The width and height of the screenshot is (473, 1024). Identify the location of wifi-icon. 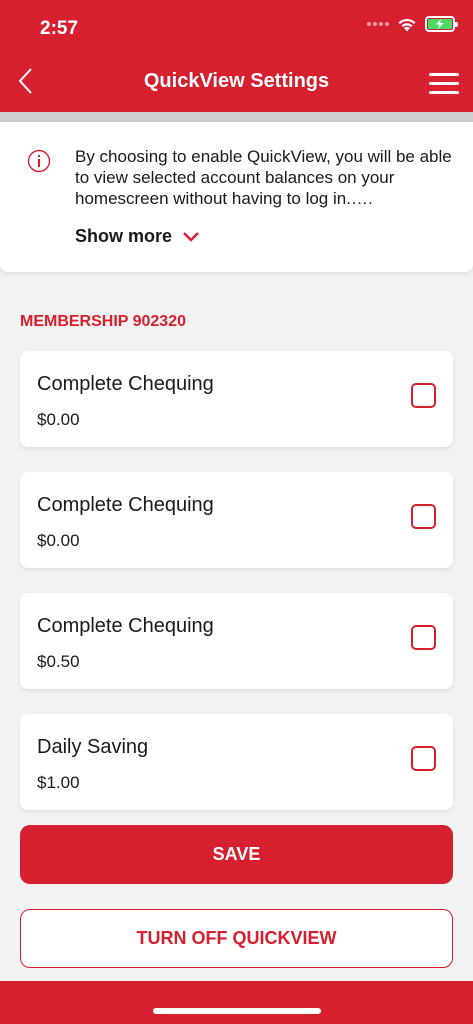
(407, 24).